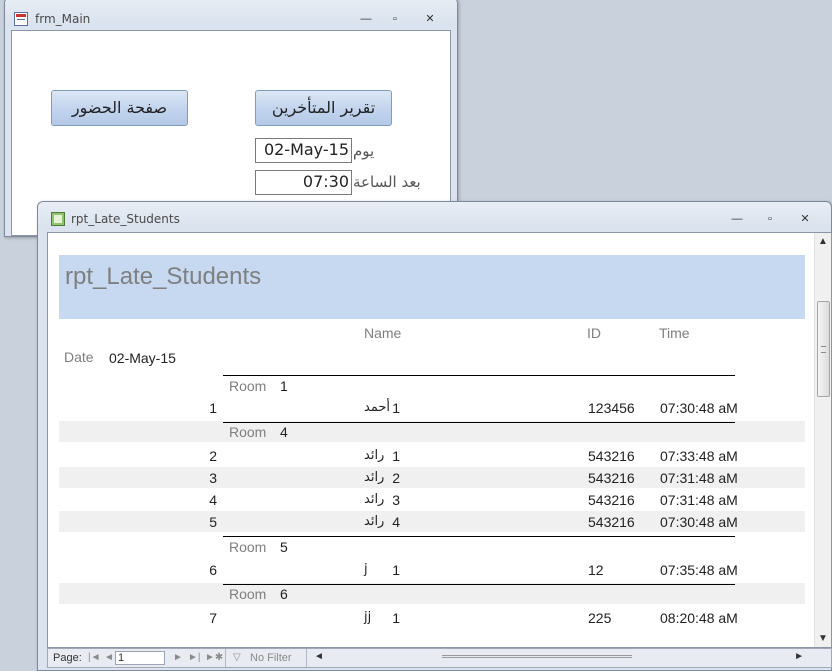  What do you see at coordinates (366, 569) in the screenshot?
I see `student-name: j` at bounding box center [366, 569].